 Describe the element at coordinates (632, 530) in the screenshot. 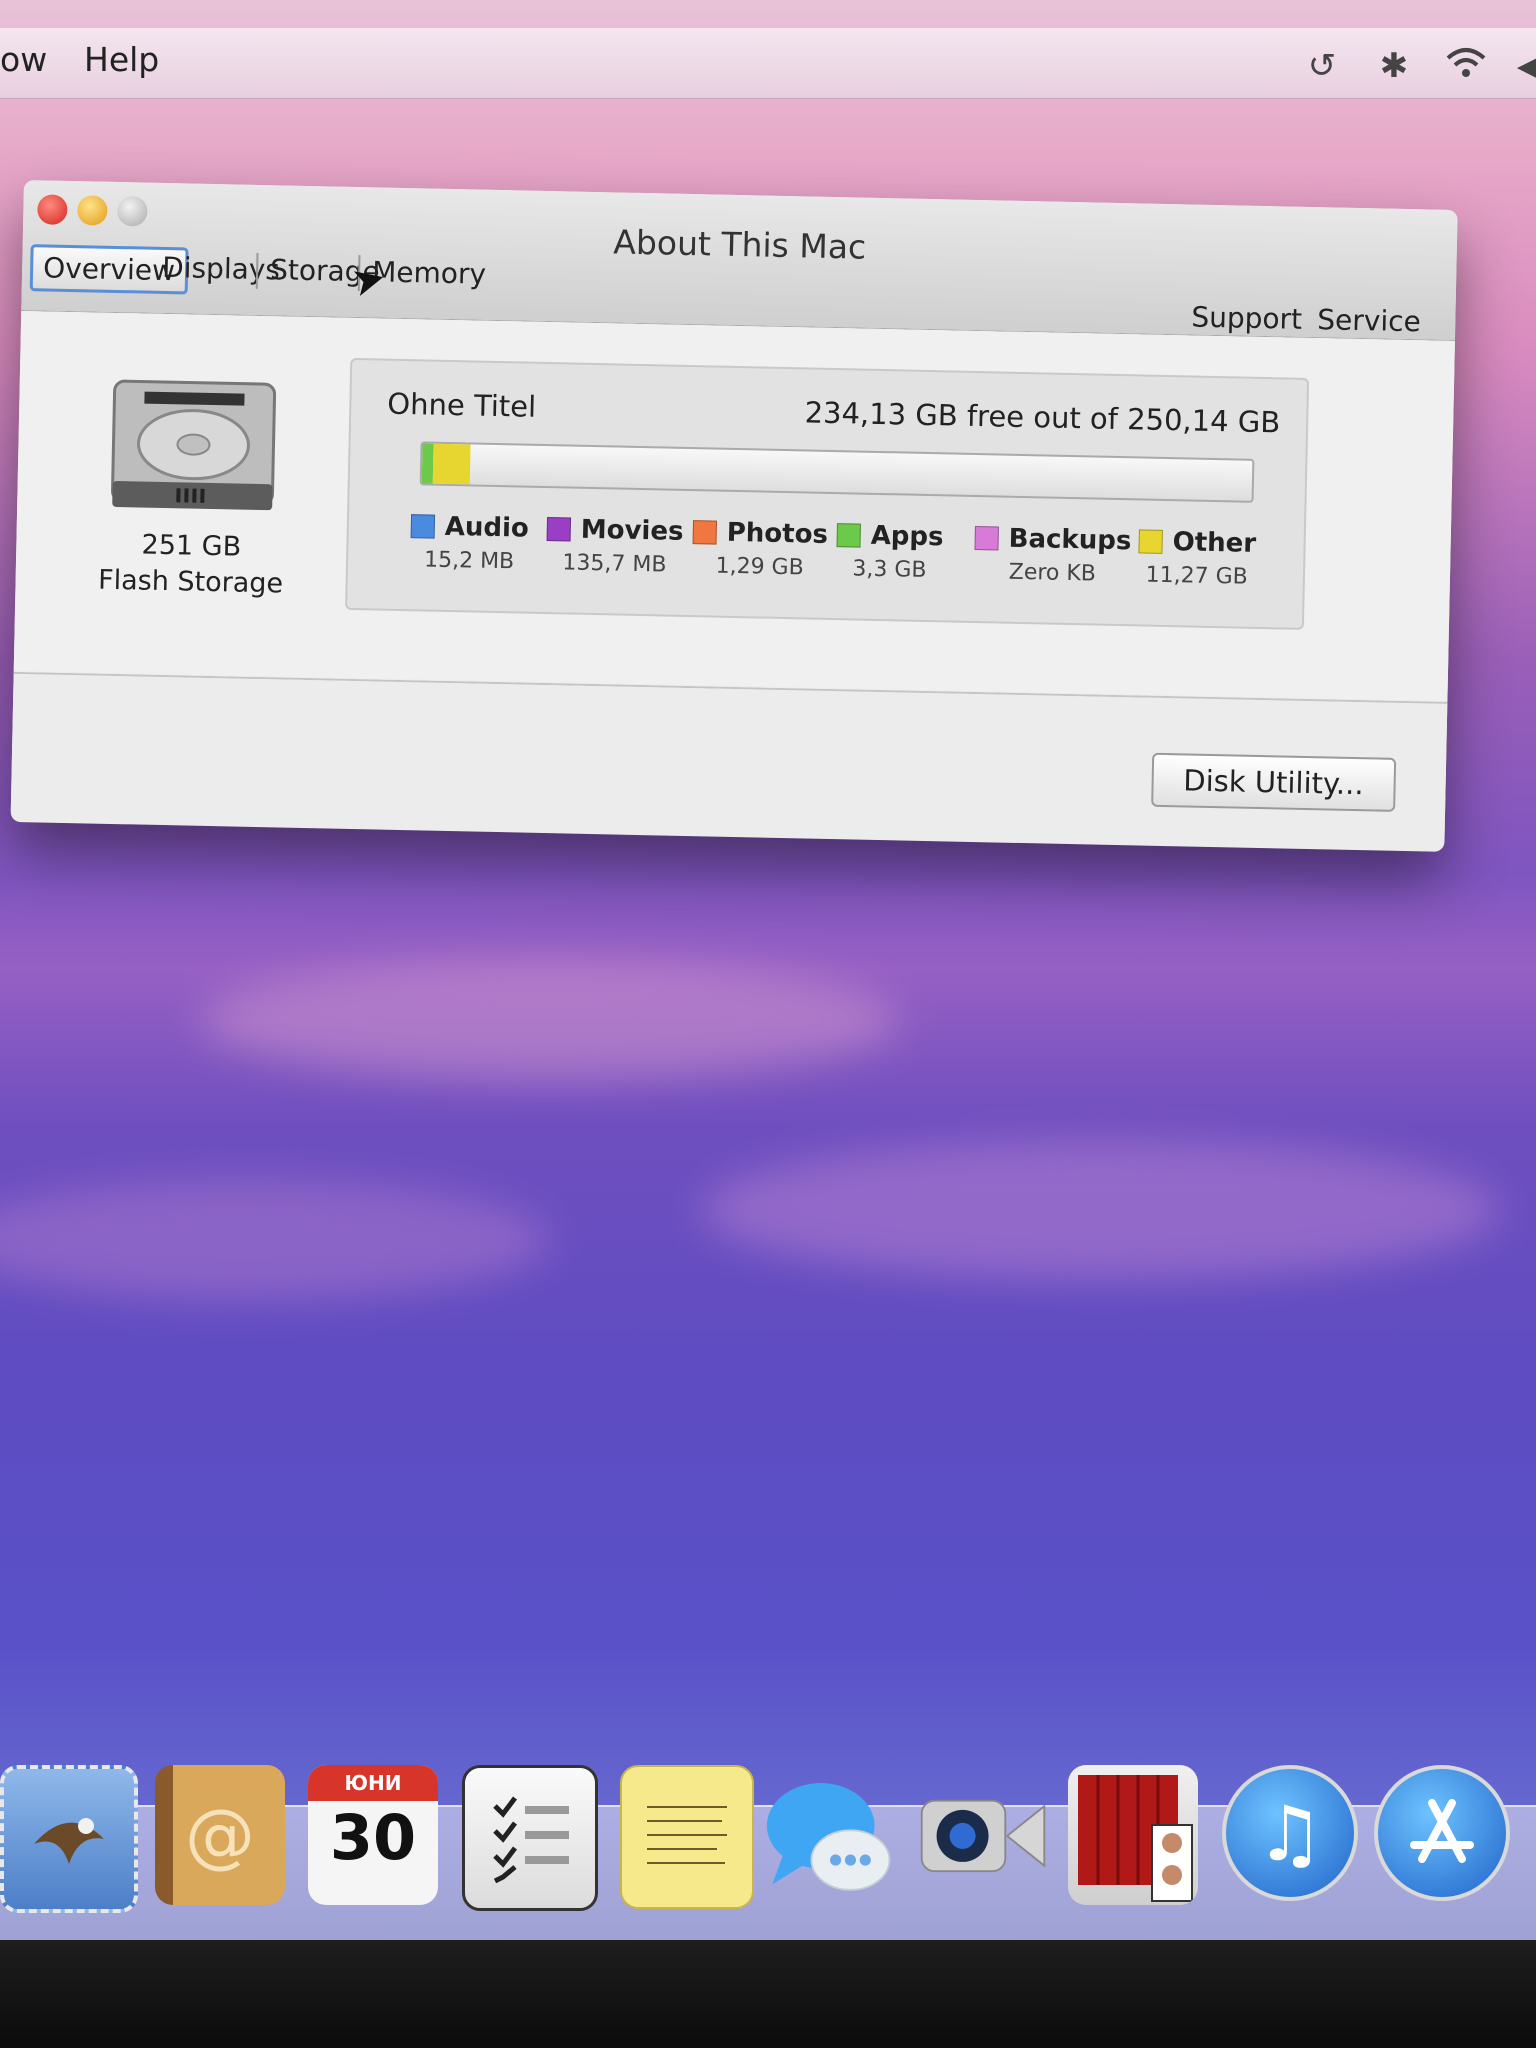

I see `legend-label: Movies` at that location.